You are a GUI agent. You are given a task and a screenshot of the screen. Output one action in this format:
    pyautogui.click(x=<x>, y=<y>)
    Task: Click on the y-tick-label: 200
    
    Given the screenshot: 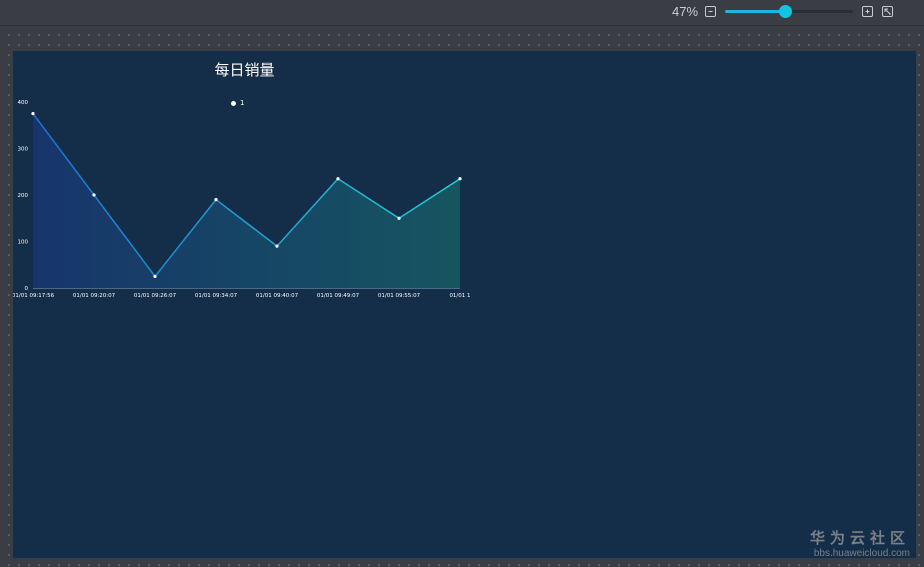 What is the action you would take?
    pyautogui.click(x=23, y=196)
    